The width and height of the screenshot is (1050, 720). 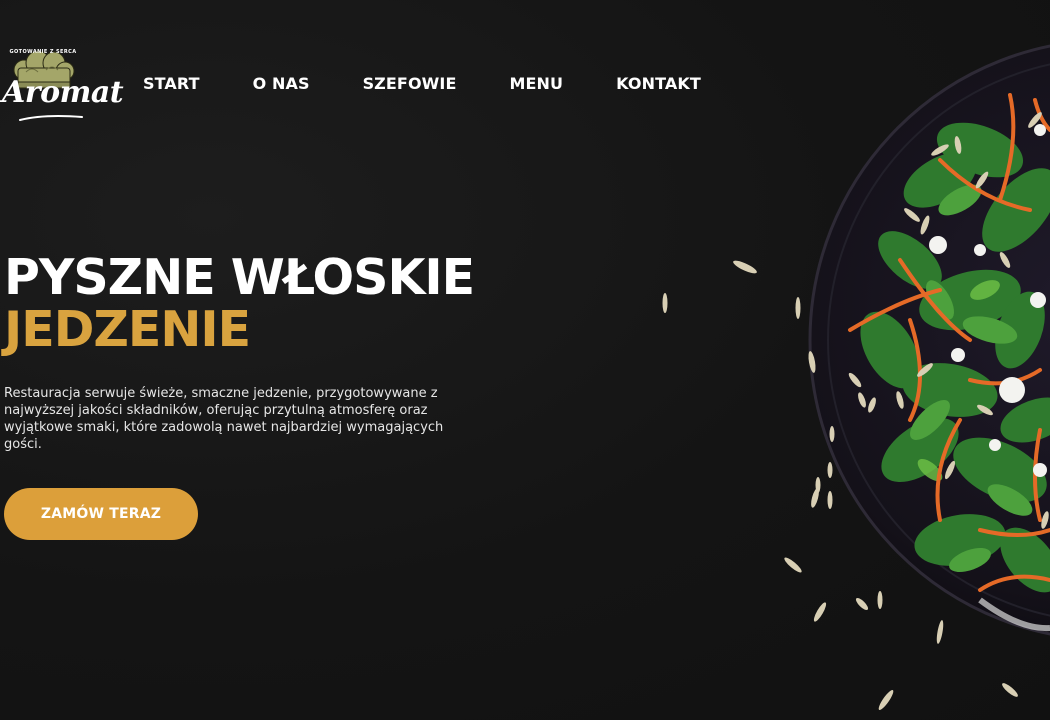 I want to click on nav-item-start: START, so click(x=171, y=83).